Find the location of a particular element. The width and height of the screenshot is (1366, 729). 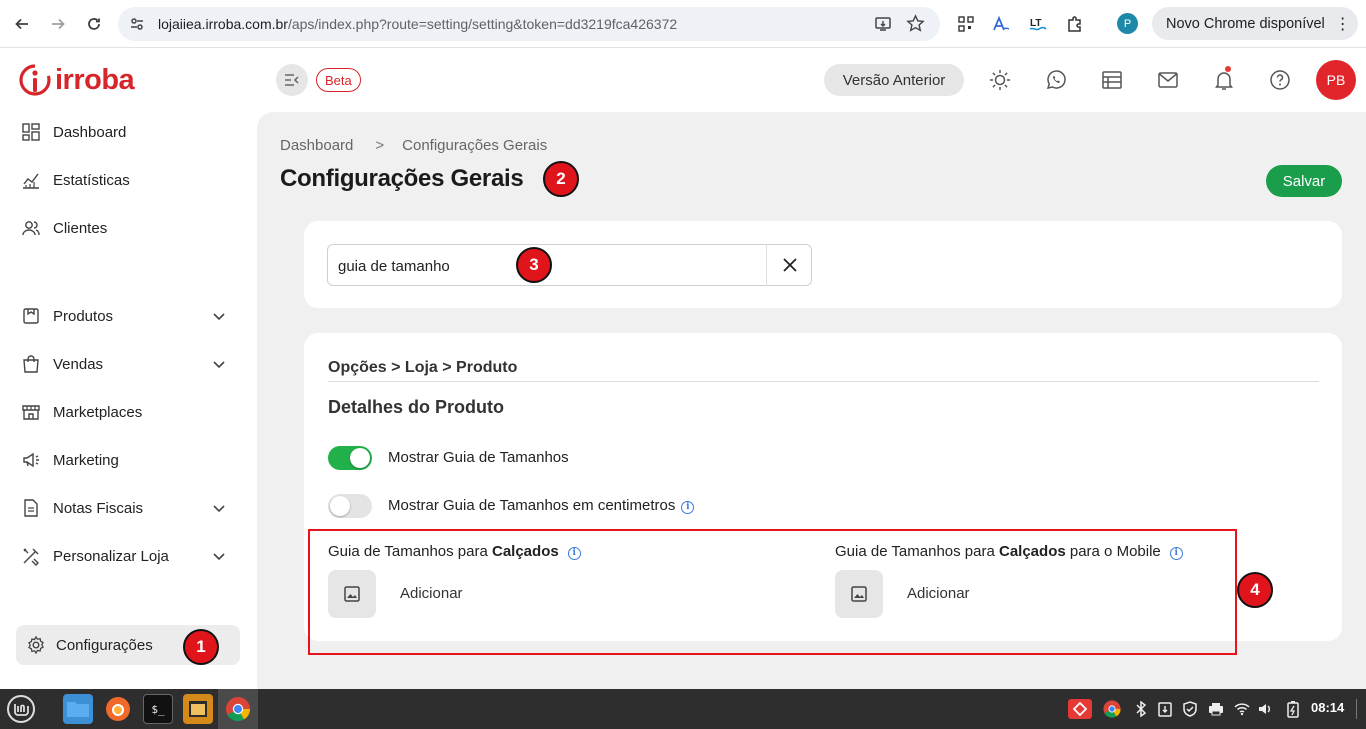

highlight-box is located at coordinates (772, 592).